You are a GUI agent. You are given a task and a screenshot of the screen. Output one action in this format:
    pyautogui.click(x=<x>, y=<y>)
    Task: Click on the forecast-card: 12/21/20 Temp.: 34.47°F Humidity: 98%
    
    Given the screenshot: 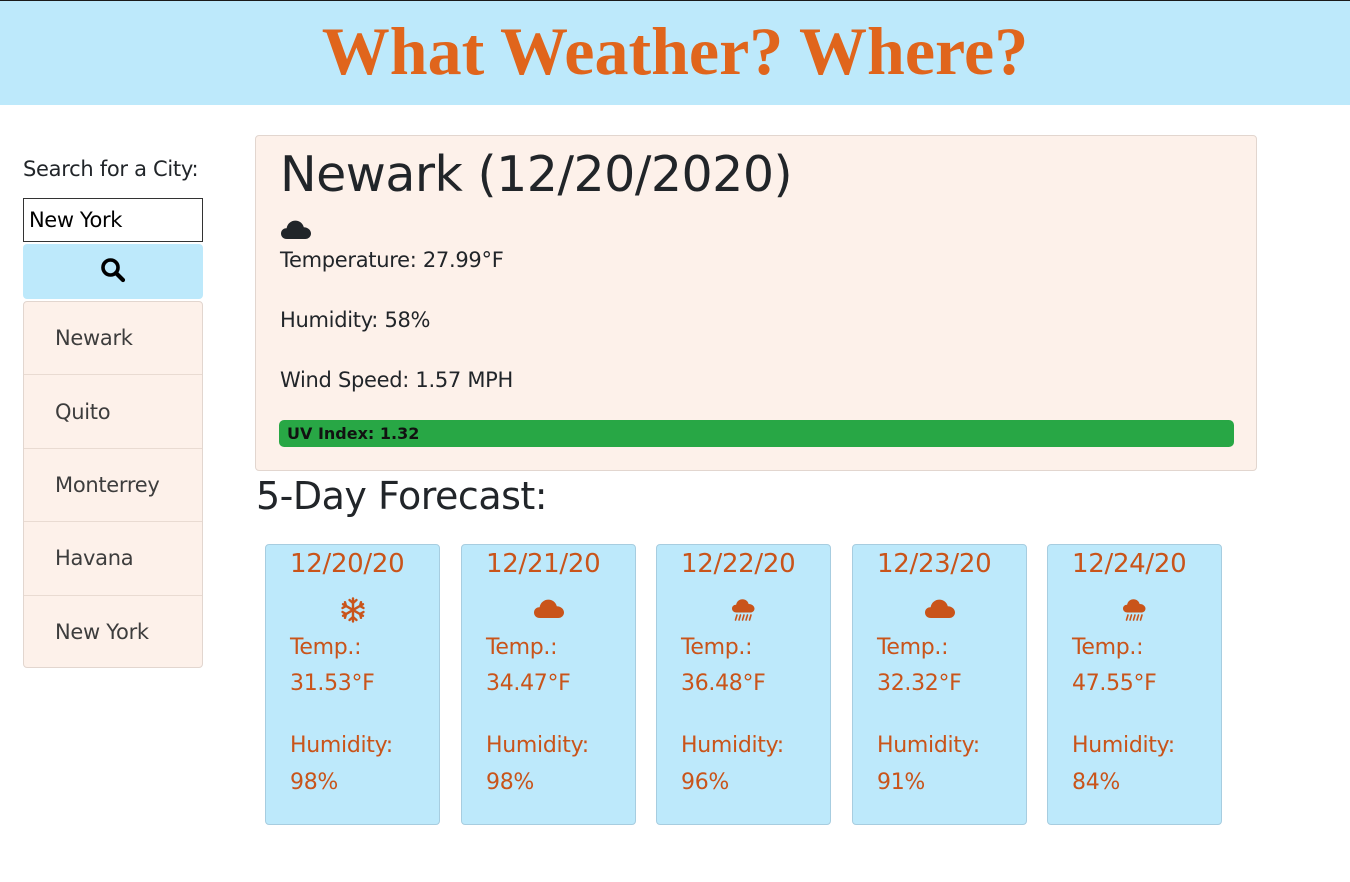 What is the action you would take?
    pyautogui.click(x=548, y=684)
    